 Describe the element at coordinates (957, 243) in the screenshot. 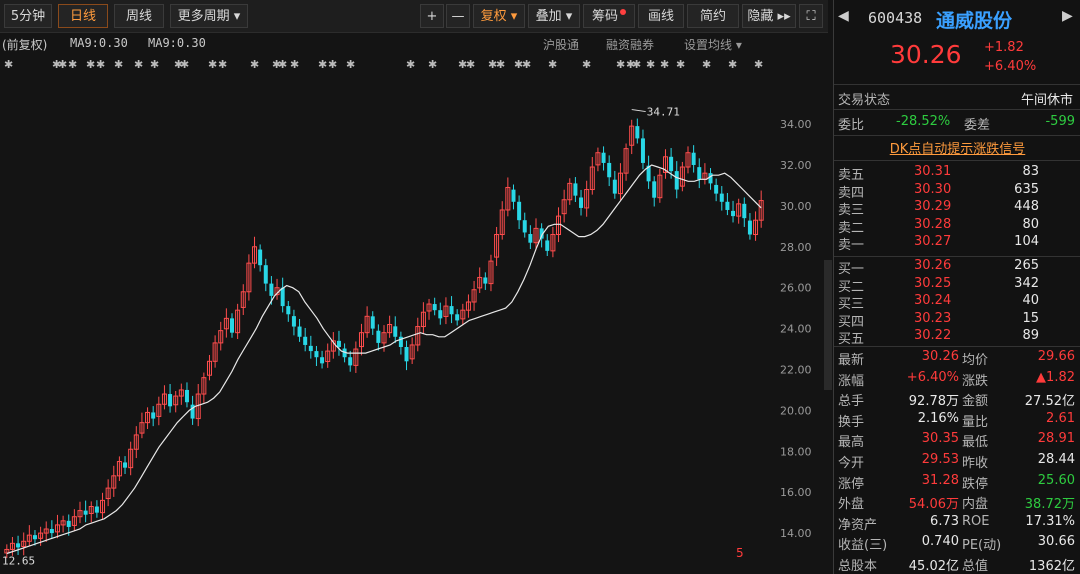

I see `ask-level-5: 卖一 30.27 104` at that location.